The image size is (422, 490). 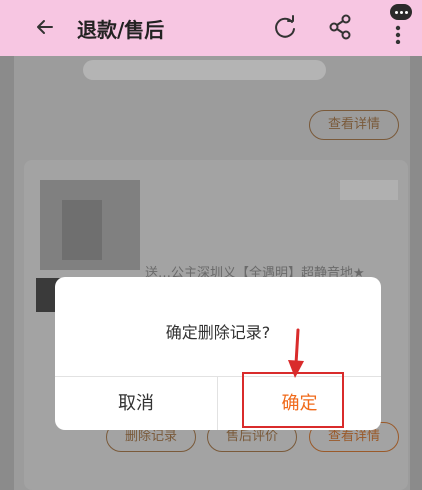 What do you see at coordinates (121, 30) in the screenshot?
I see `page-title: 退款/售后` at bounding box center [121, 30].